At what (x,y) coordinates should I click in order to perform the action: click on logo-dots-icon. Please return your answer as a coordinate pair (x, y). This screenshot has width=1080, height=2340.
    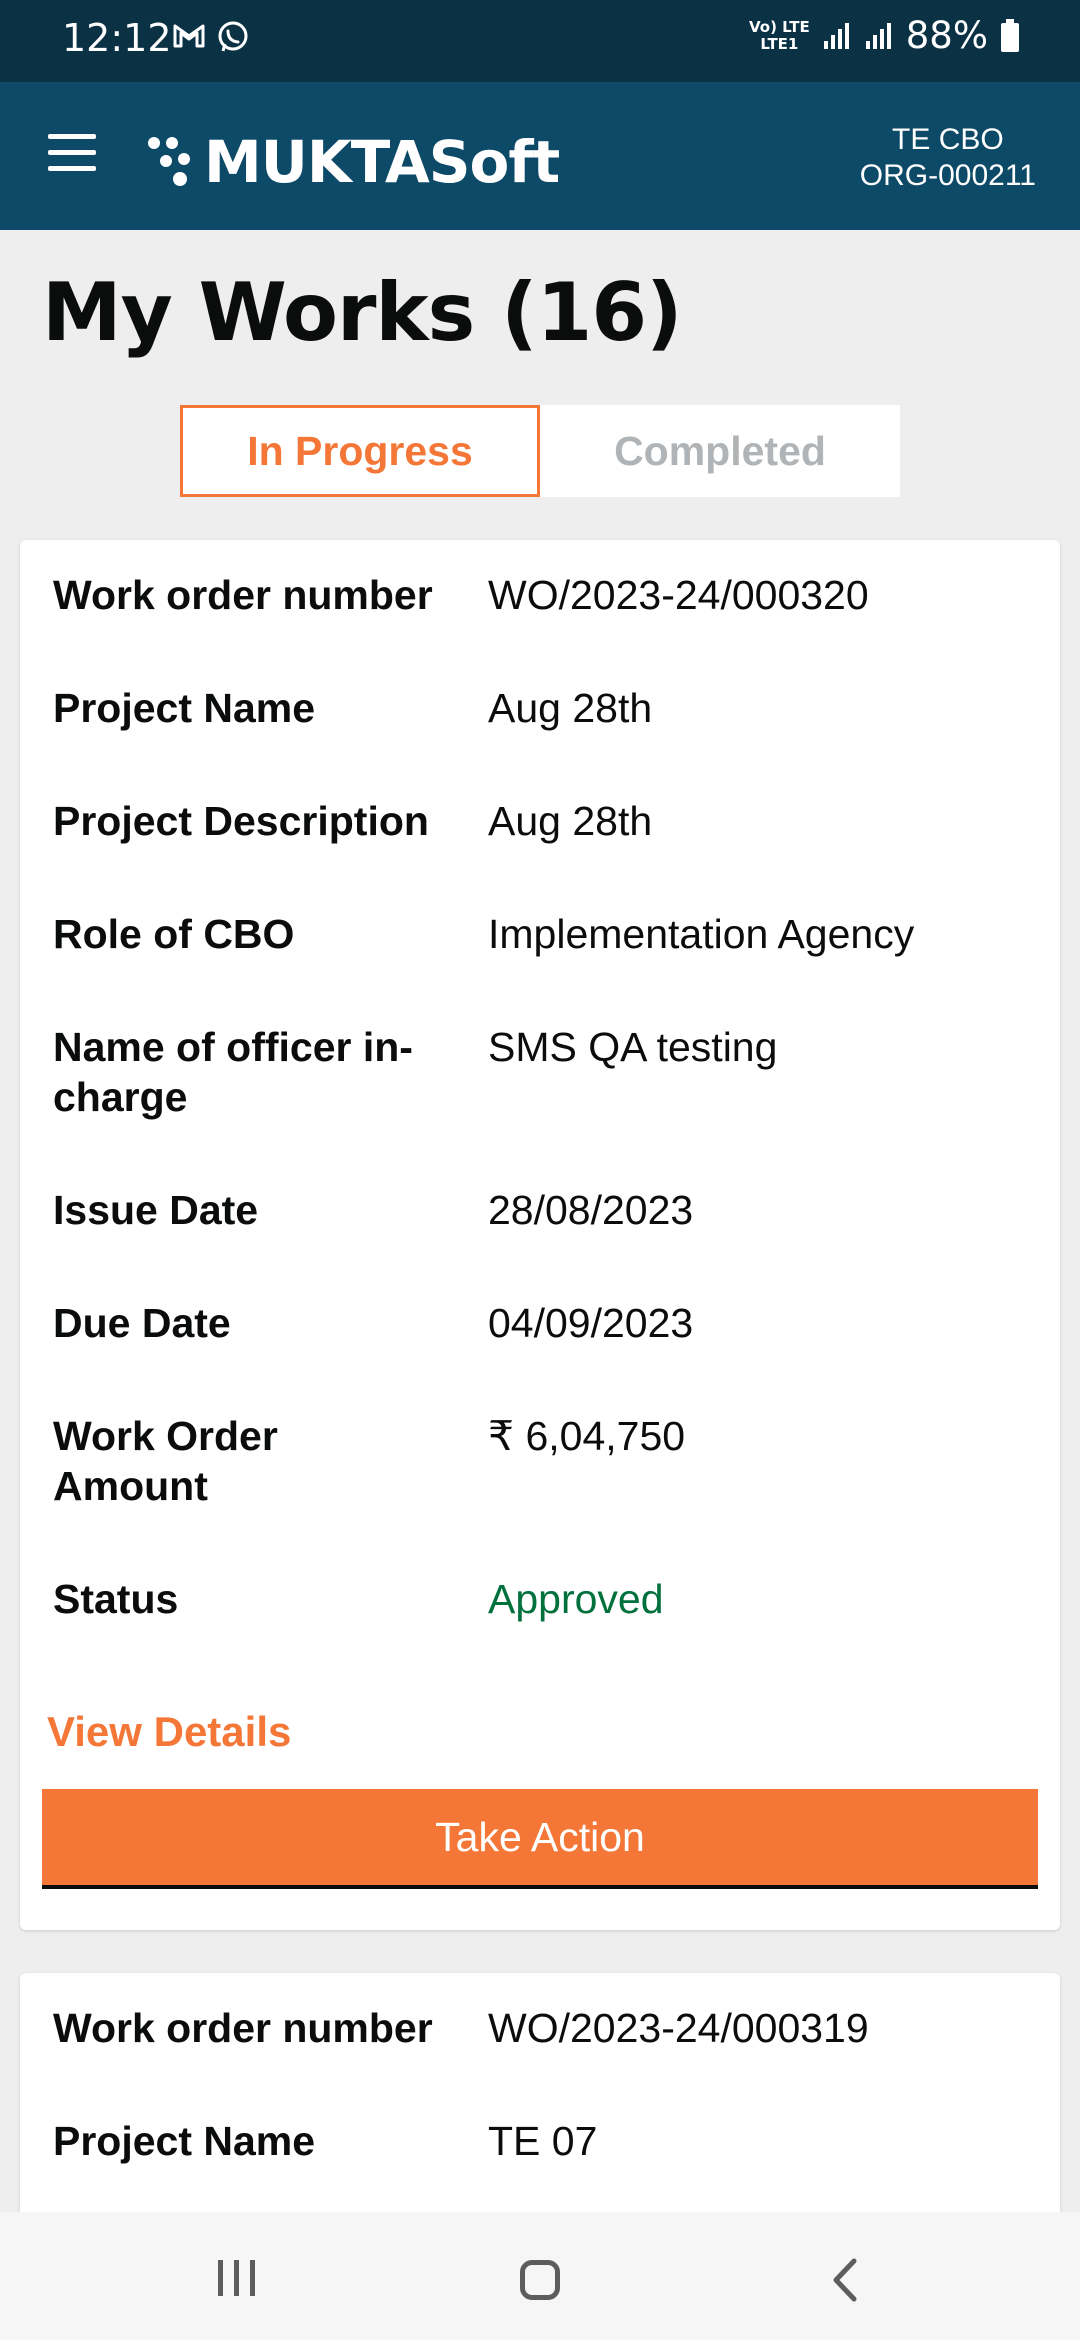
    Looking at the image, I should click on (169, 161).